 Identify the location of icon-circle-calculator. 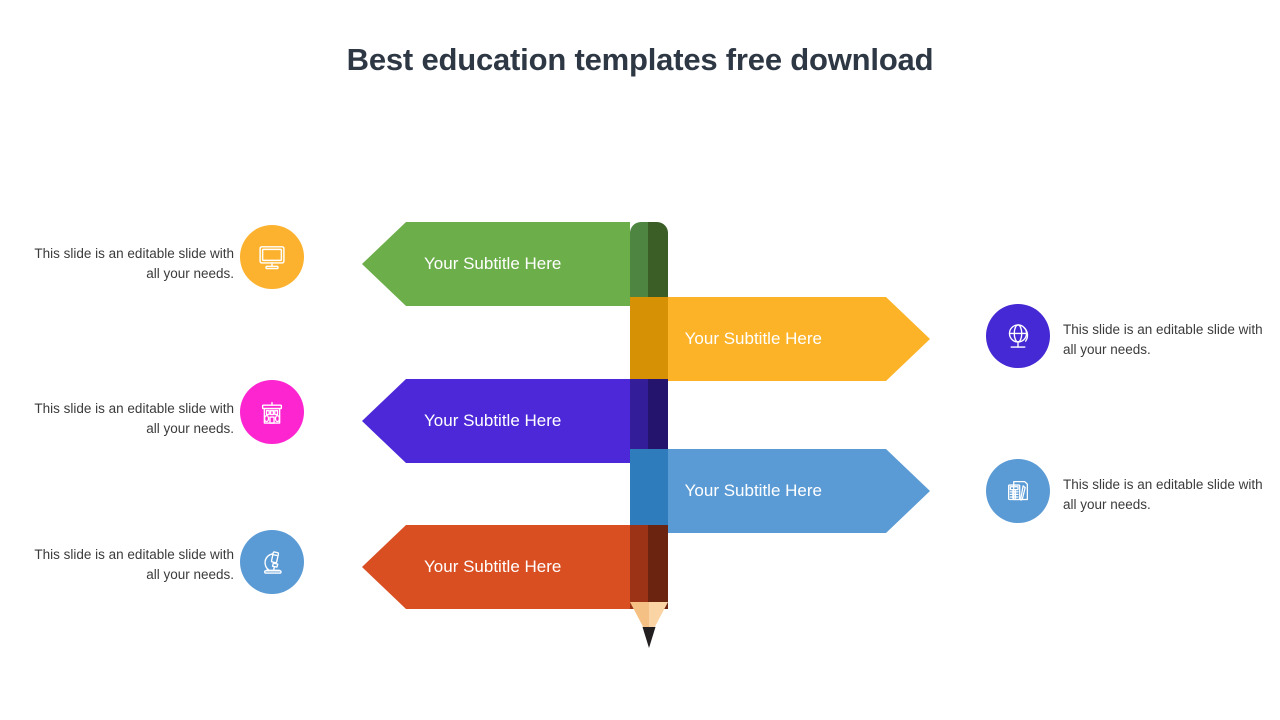
(1018, 491).